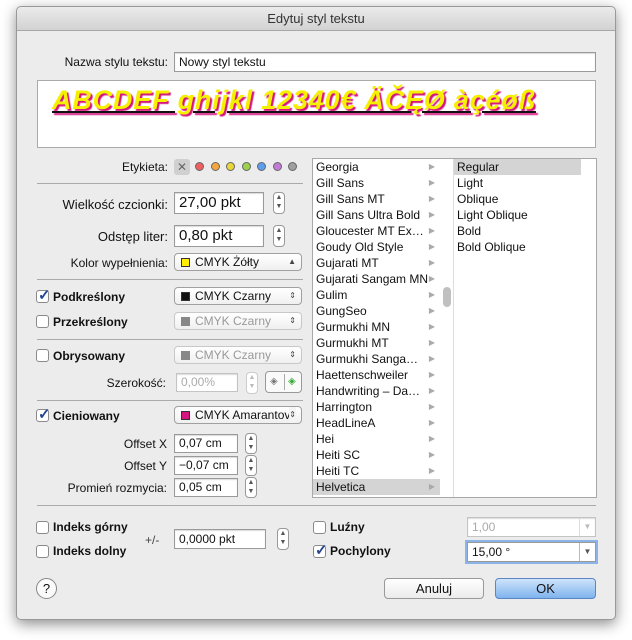 The width and height of the screenshot is (632, 640). What do you see at coordinates (316, 19) in the screenshot?
I see `window-title: Edytuj styl tekstu` at bounding box center [316, 19].